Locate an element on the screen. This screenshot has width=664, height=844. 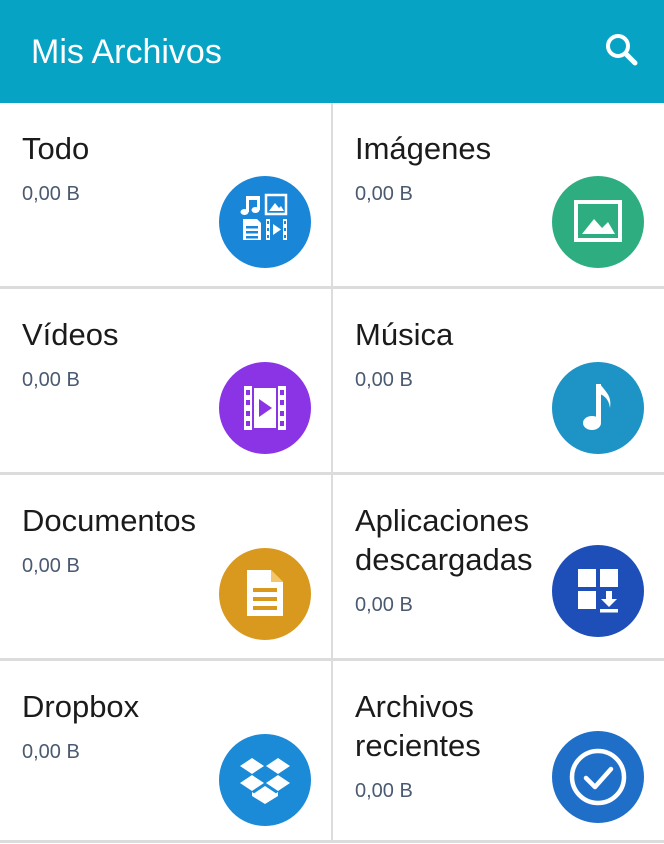
category-tile-dropbox: Dropbox 0,00 B is located at coordinates (165, 752).